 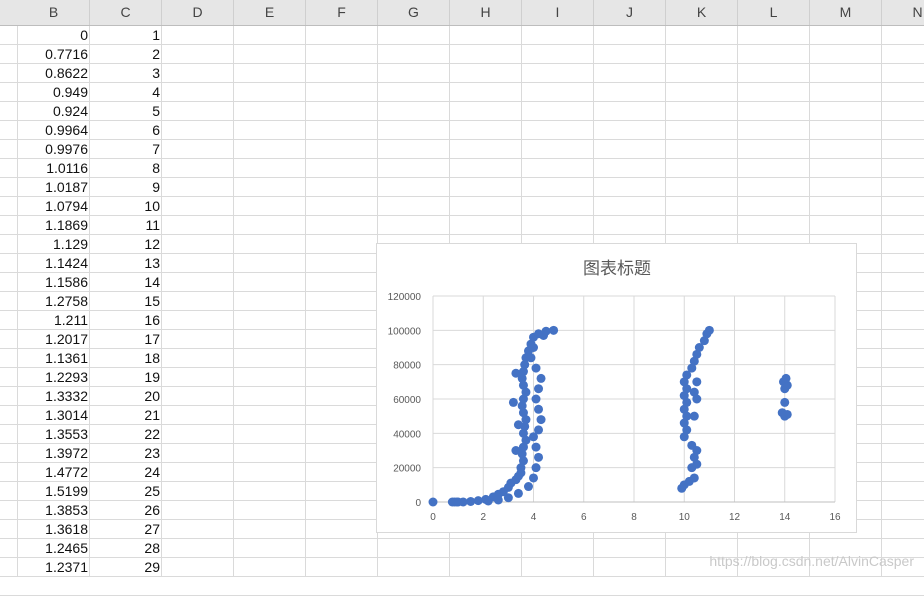 I want to click on cell-b: 0.949, so click(x=54, y=92).